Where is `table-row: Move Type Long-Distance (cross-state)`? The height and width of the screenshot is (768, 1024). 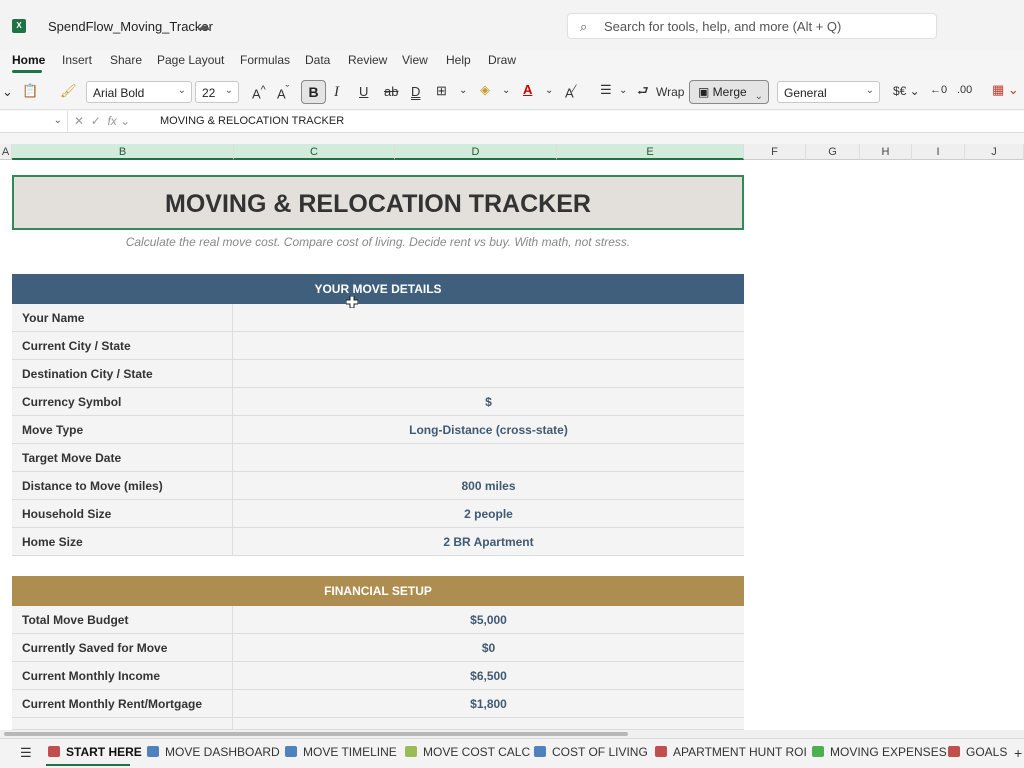
table-row: Move Type Long-Distance (cross-state) is located at coordinates (378, 430).